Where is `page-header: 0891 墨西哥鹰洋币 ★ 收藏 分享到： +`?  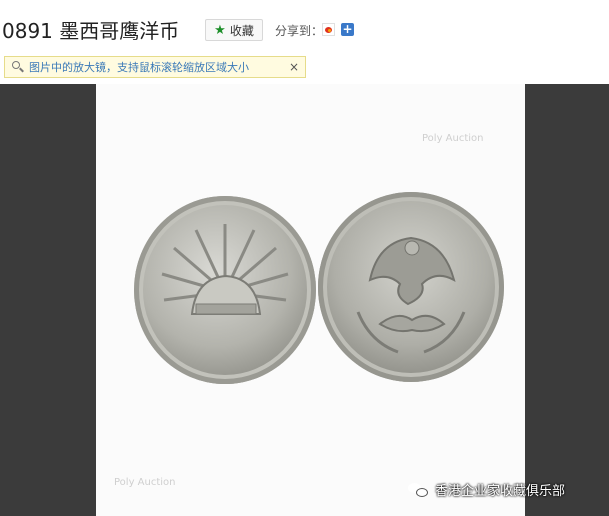 page-header: 0891 墨西哥鹰洋币 ★ 收藏 分享到： + is located at coordinates (304, 23).